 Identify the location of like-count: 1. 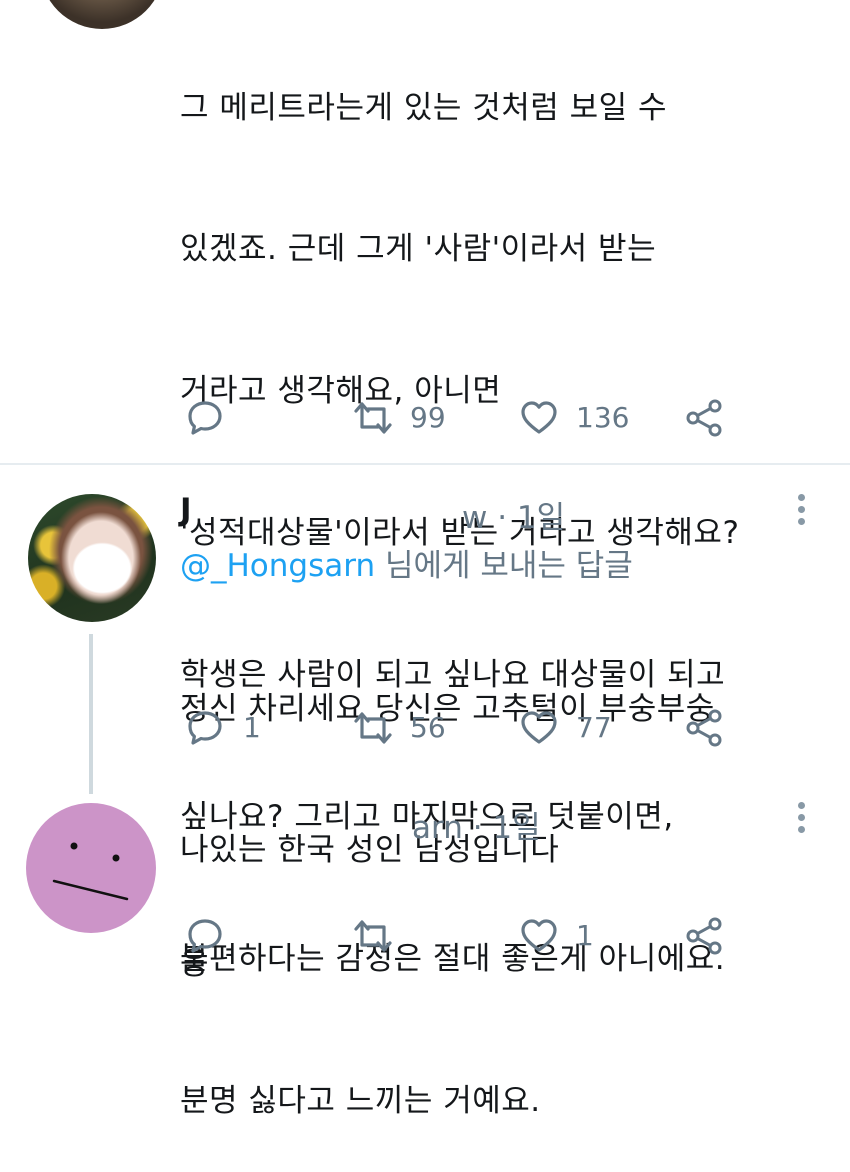
(585, 935).